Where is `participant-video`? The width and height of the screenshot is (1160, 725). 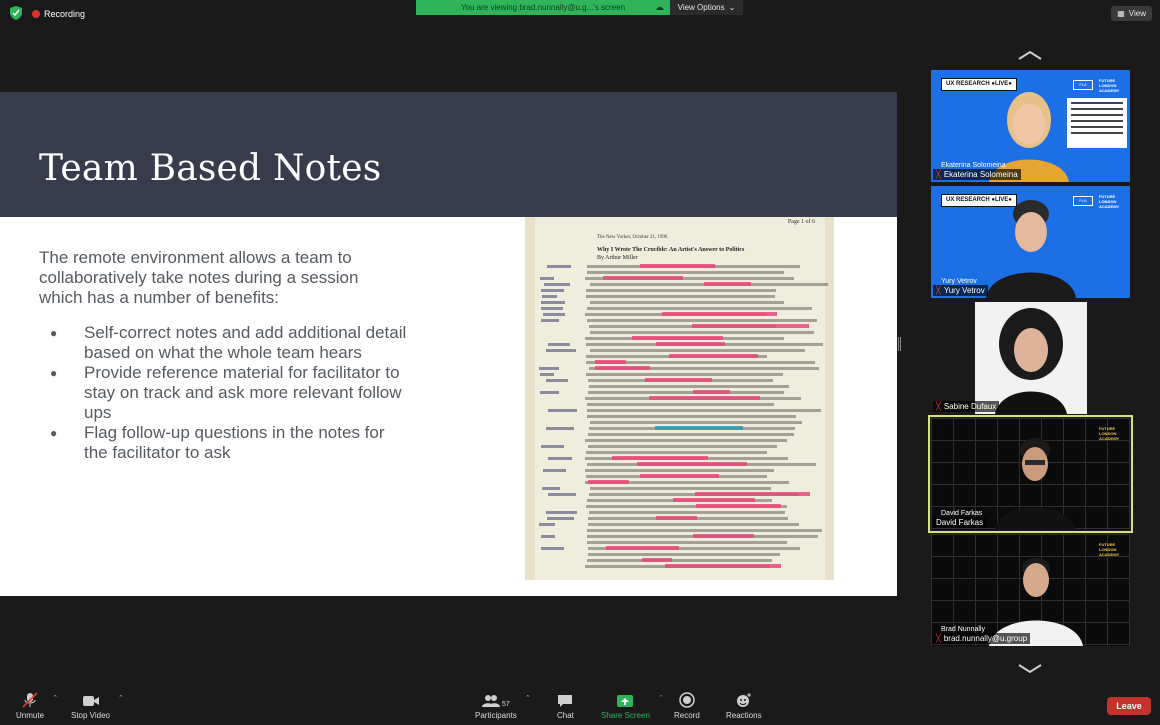
participant-video is located at coordinates (1031, 358).